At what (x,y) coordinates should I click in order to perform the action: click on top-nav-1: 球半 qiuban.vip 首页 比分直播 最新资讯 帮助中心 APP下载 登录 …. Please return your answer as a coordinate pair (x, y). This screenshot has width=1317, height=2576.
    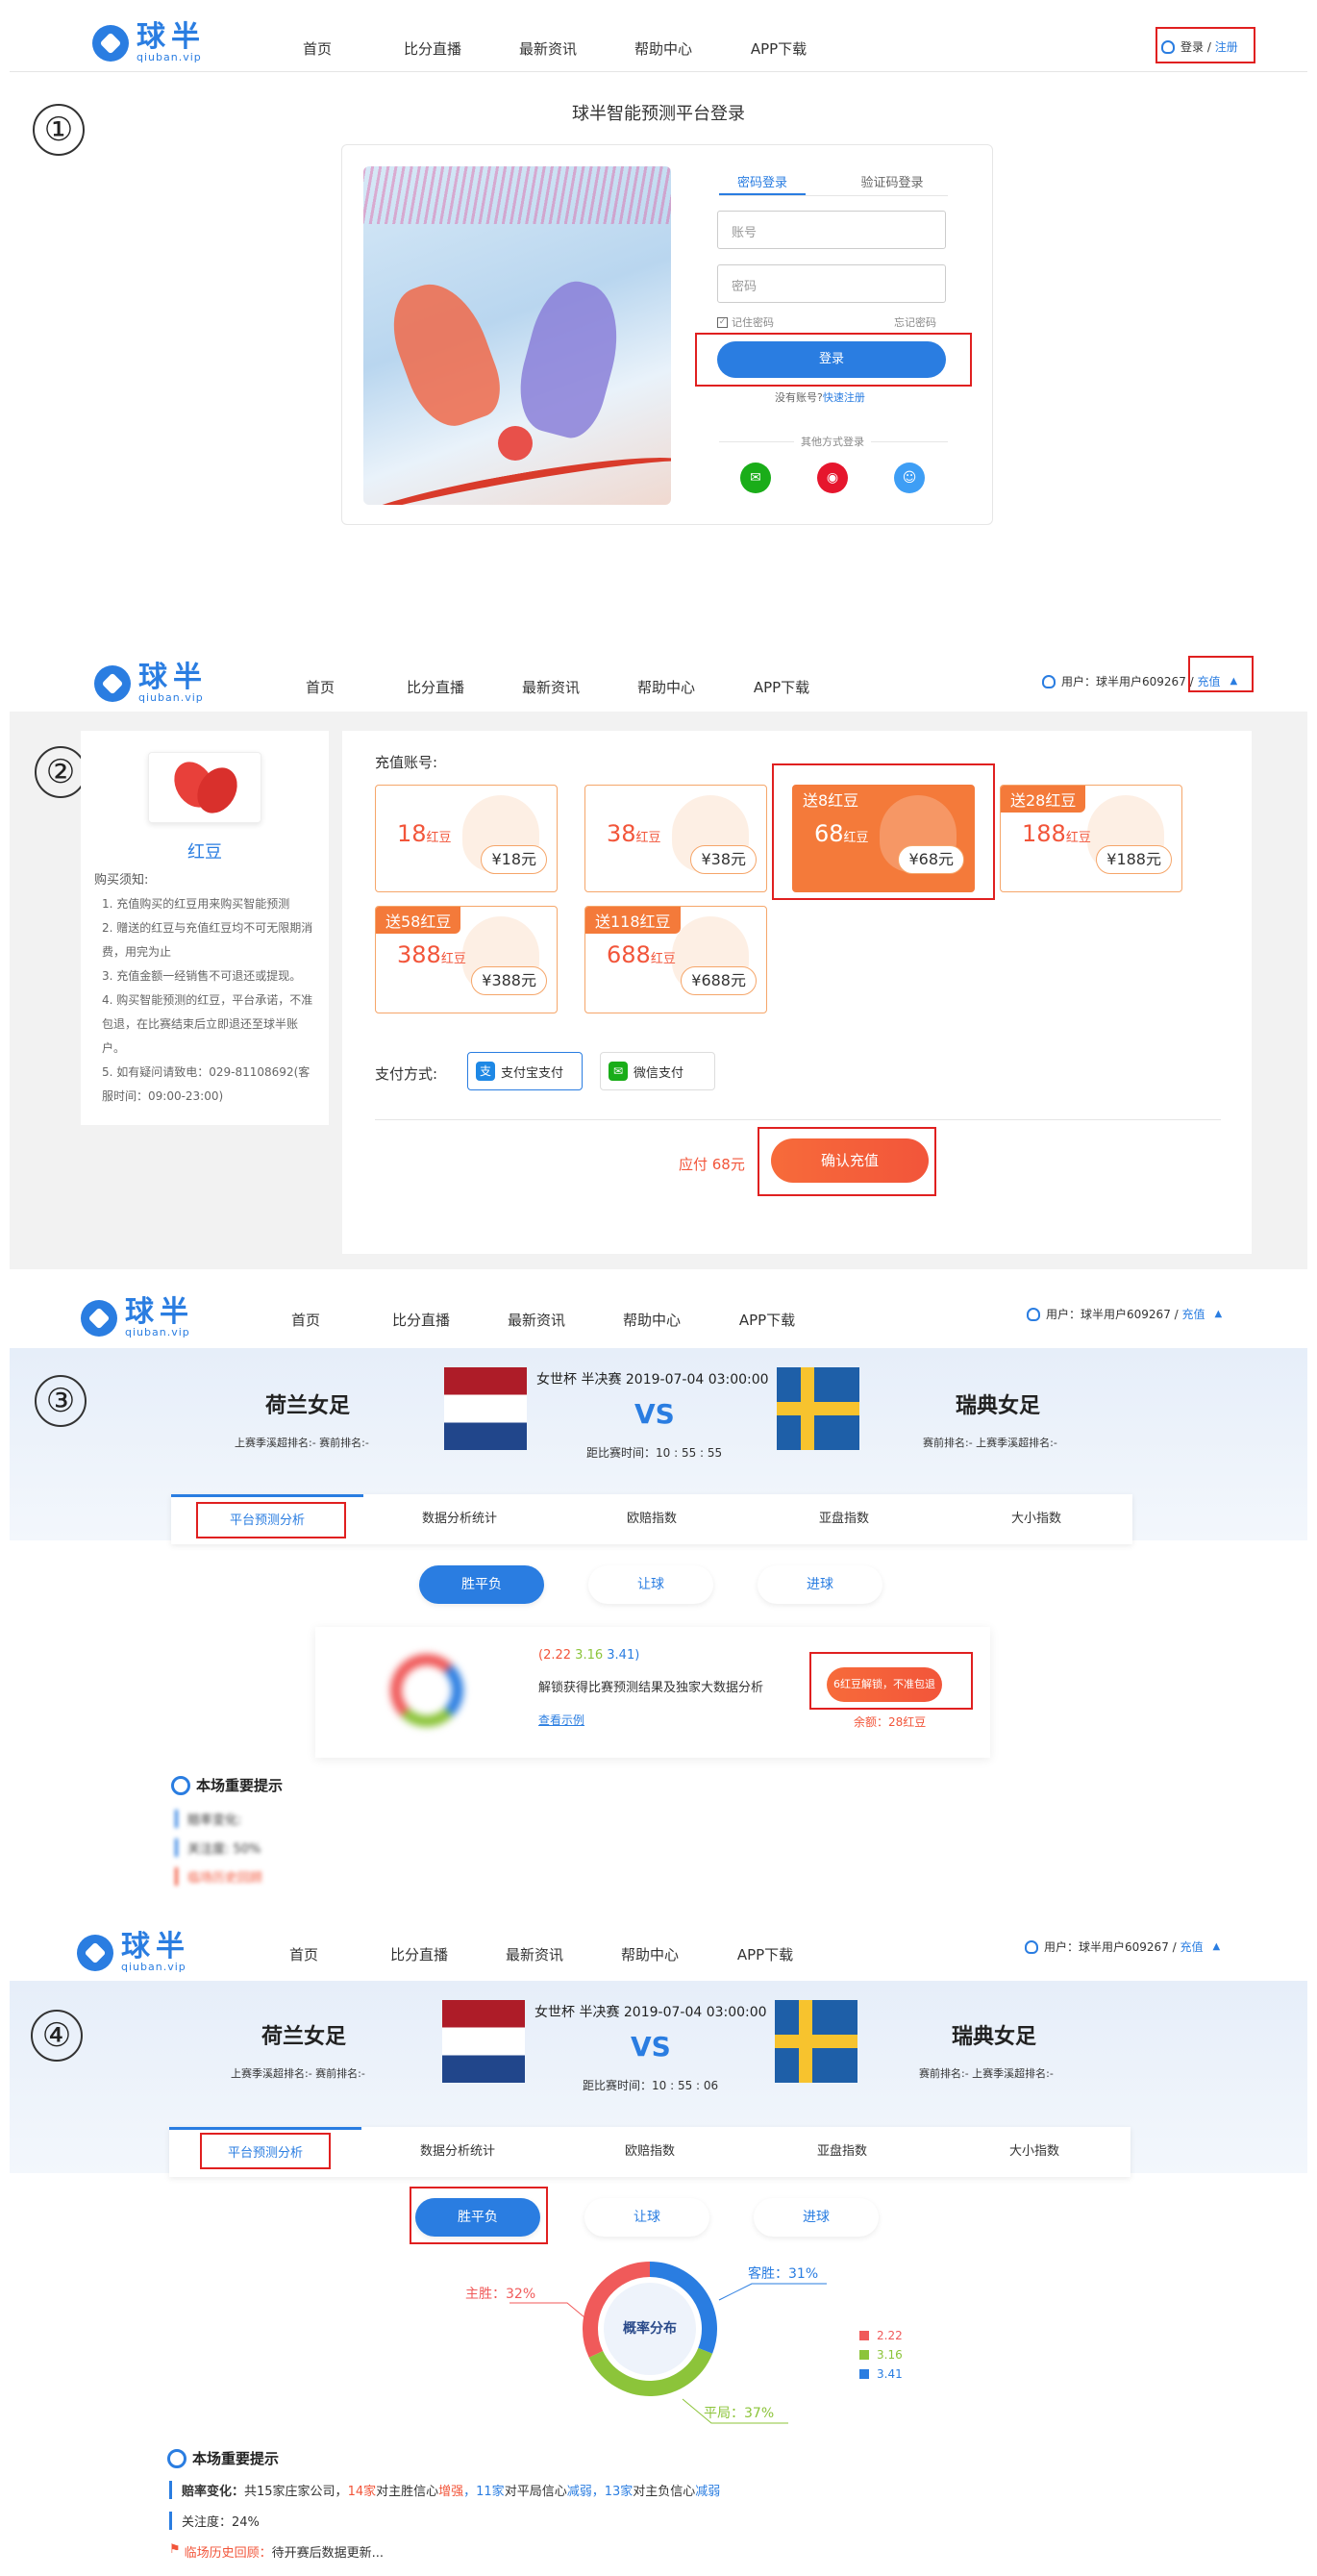
    Looking at the image, I should click on (658, 34).